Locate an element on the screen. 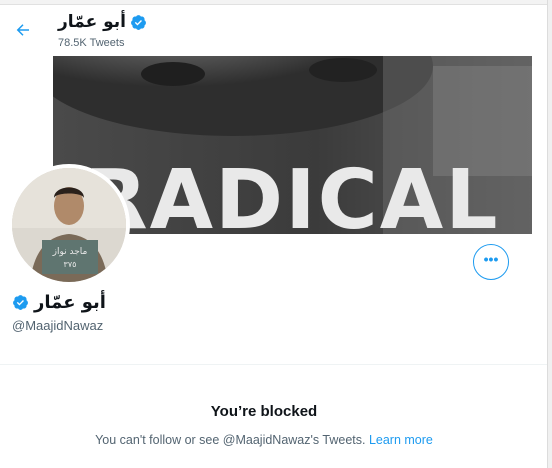 The width and height of the screenshot is (552, 468). banner-text: RADICAL is located at coordinates (291, 193).